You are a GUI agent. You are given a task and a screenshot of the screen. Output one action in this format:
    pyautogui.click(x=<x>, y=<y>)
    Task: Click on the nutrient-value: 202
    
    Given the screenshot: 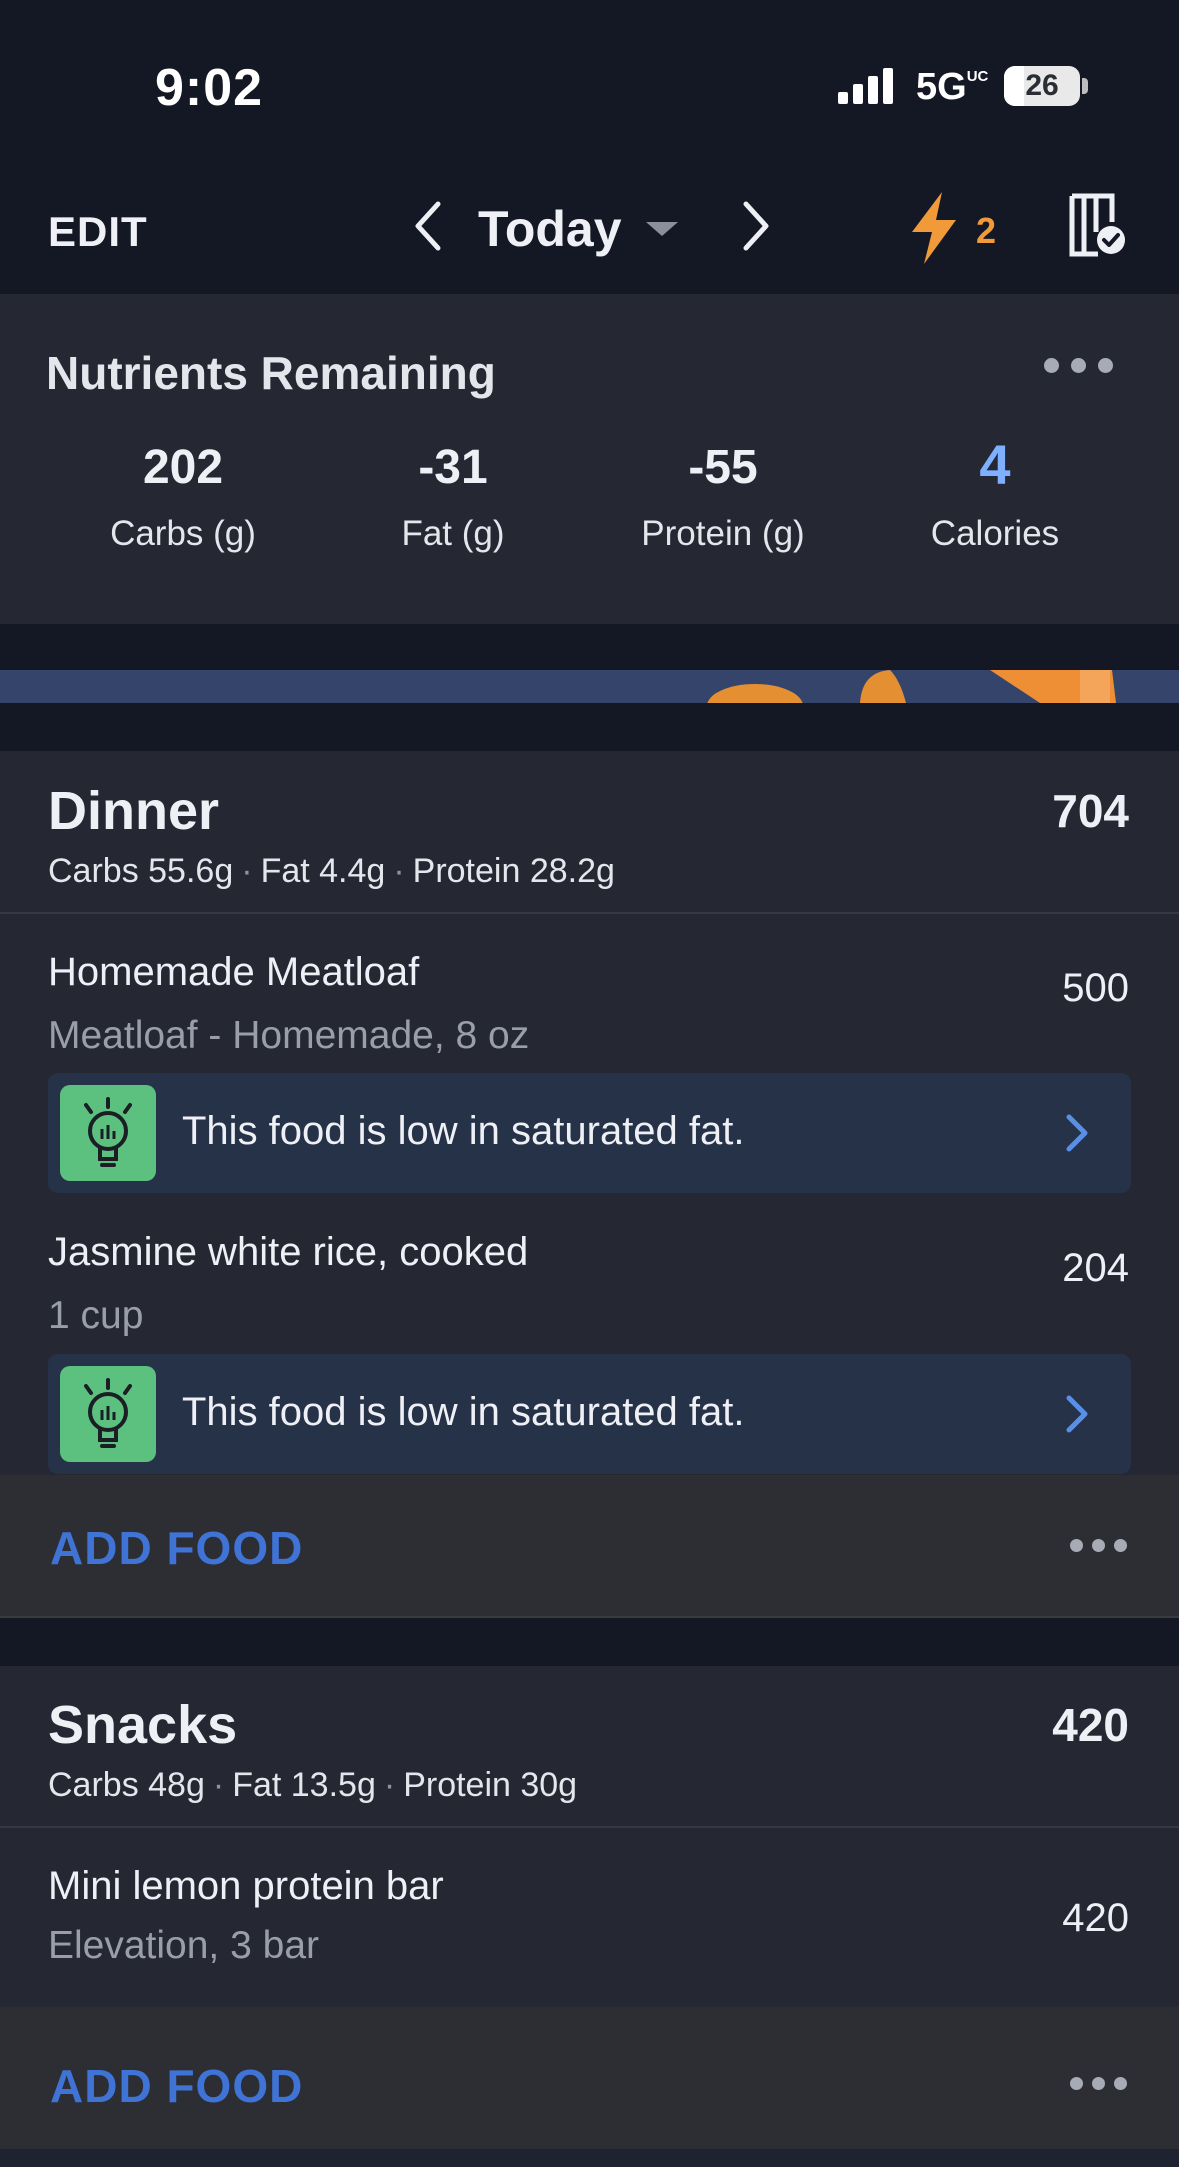 What is the action you would take?
    pyautogui.click(x=183, y=467)
    